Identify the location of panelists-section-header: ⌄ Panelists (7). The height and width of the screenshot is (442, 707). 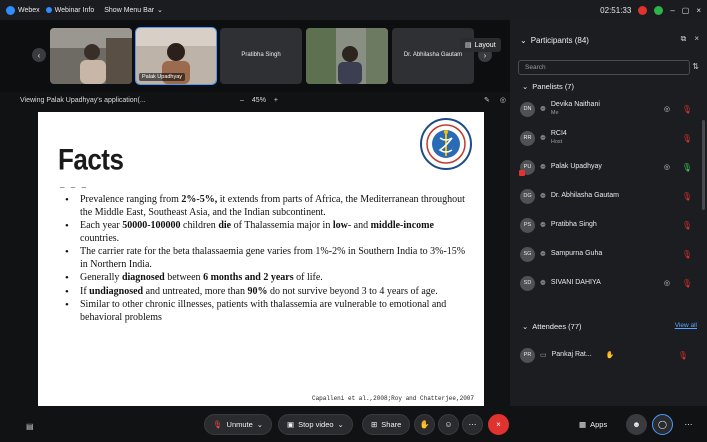
(548, 86).